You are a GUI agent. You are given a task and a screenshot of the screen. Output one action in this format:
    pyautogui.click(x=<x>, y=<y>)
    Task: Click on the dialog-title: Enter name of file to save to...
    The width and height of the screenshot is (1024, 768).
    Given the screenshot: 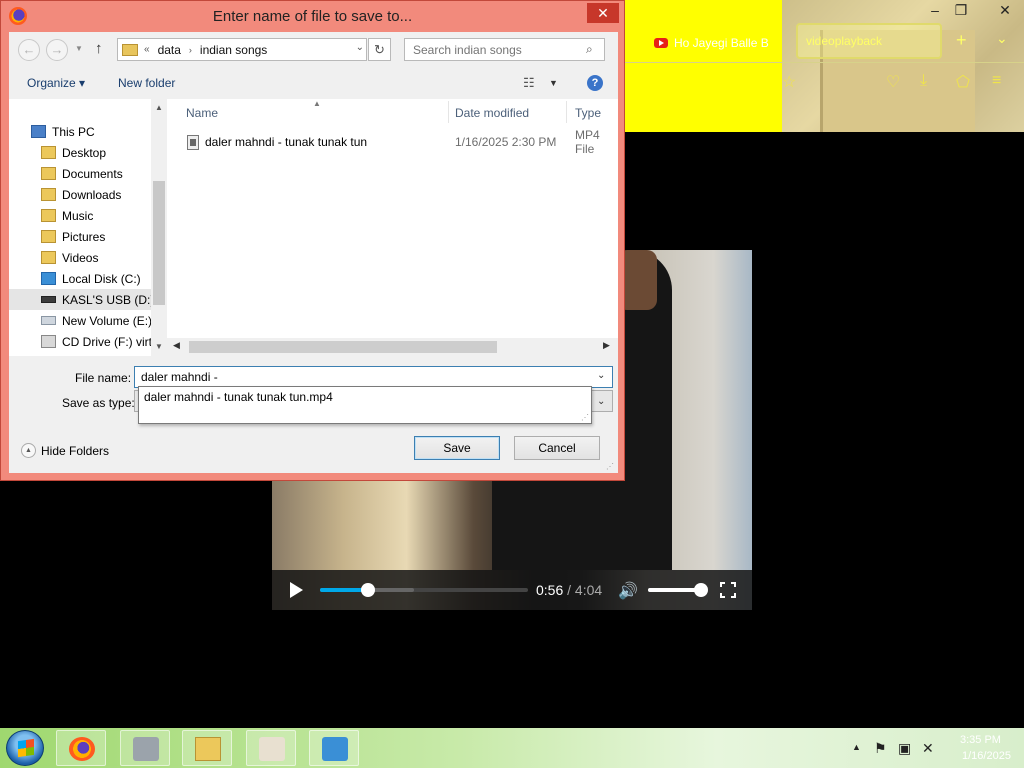 What is the action you would take?
    pyautogui.click(x=312, y=16)
    